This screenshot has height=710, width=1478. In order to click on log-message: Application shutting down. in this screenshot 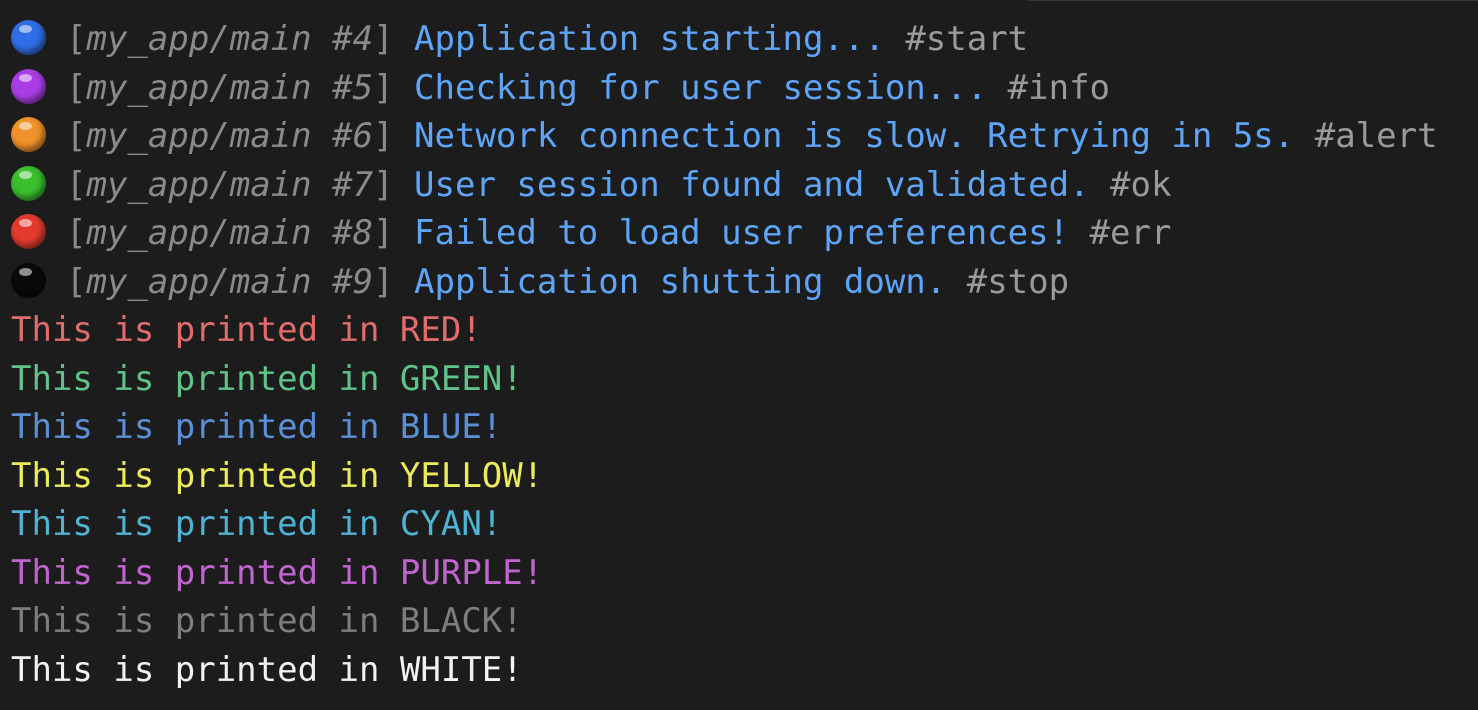, I will do `click(680, 281)`.